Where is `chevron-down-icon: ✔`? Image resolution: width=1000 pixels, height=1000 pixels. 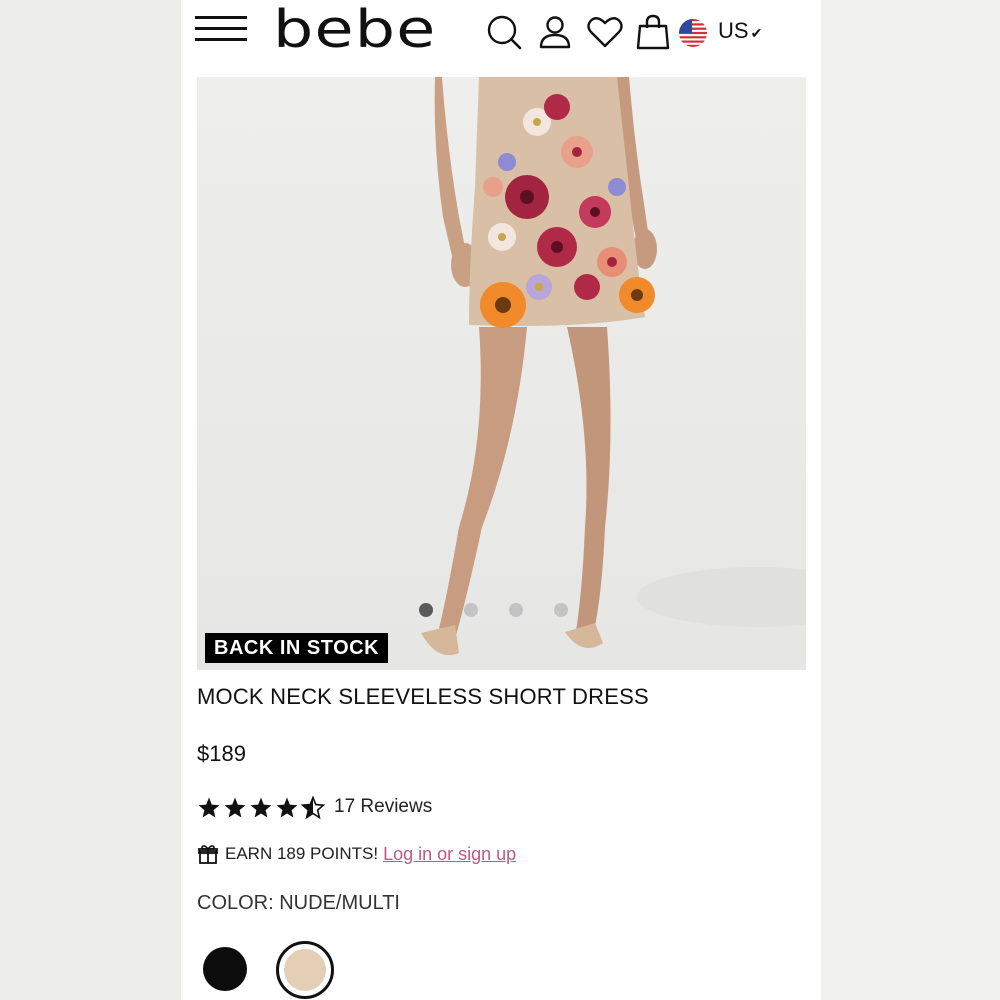
chevron-down-icon: ✔ is located at coordinates (756, 33).